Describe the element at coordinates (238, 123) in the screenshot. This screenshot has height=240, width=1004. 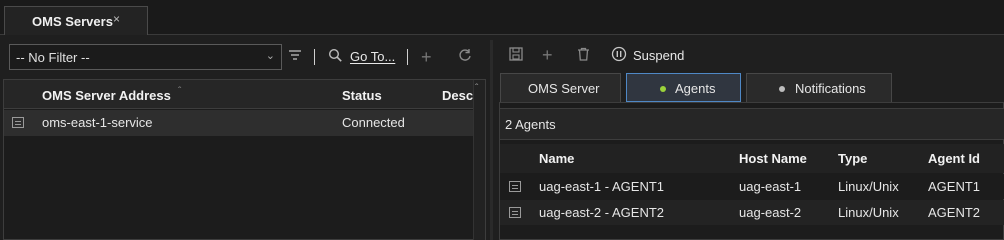
I see `table-row: oms-east-1-service Connected` at that location.